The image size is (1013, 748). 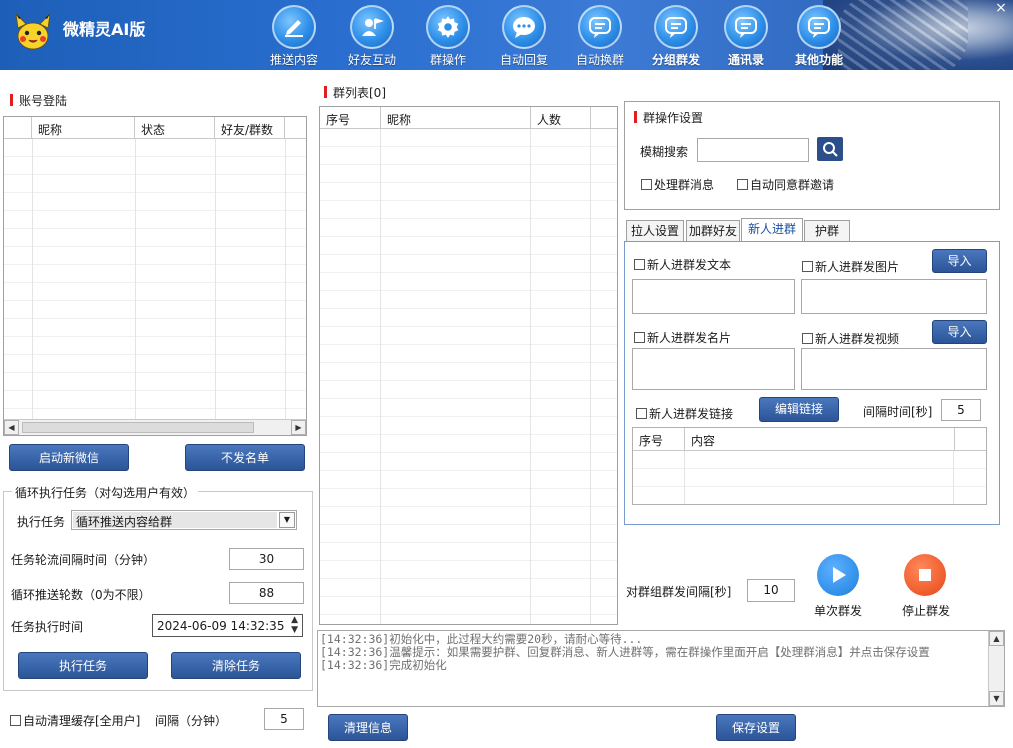 I want to click on auto-clear-interval-input: 5, so click(x=284, y=719).